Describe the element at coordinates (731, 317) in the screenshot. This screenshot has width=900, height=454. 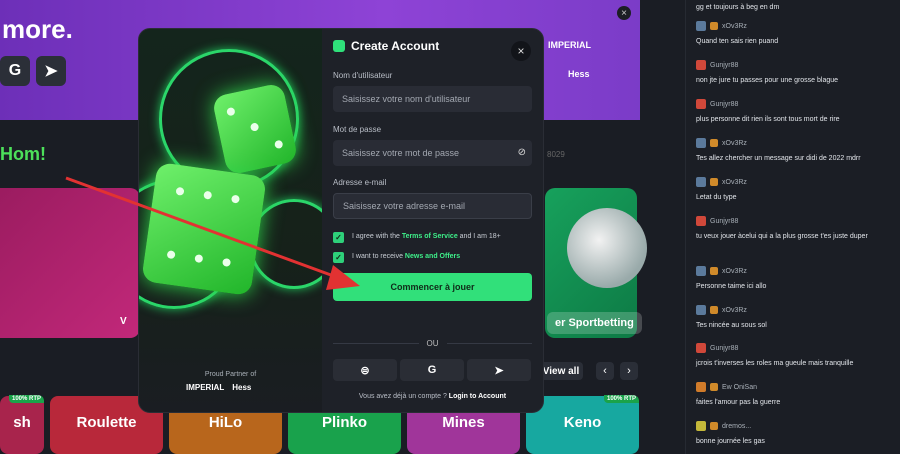
I see `chat-message: xOv3Rz Tes nincée au sous sol` at that location.